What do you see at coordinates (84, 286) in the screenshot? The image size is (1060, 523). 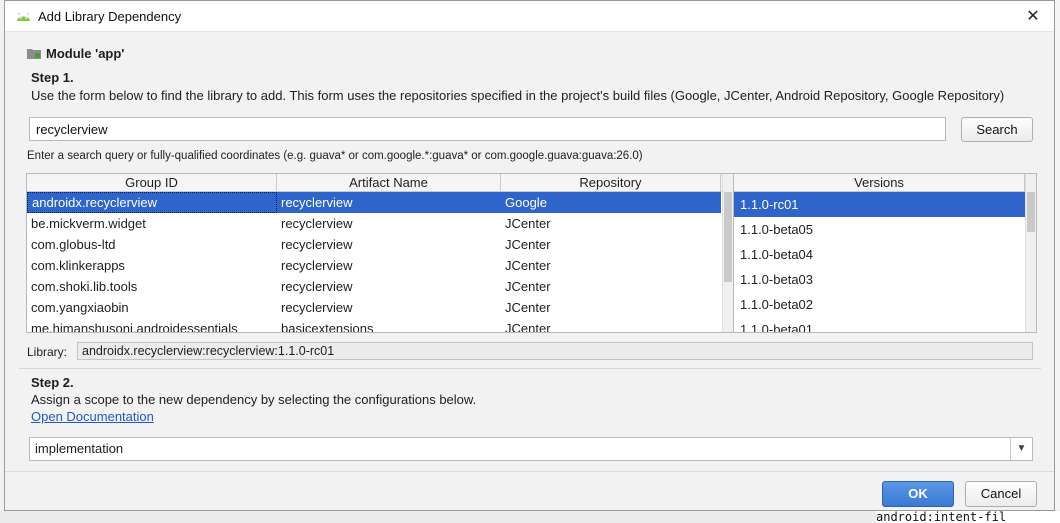 I see `cell-group-id: com.shoki.lib.tools` at bounding box center [84, 286].